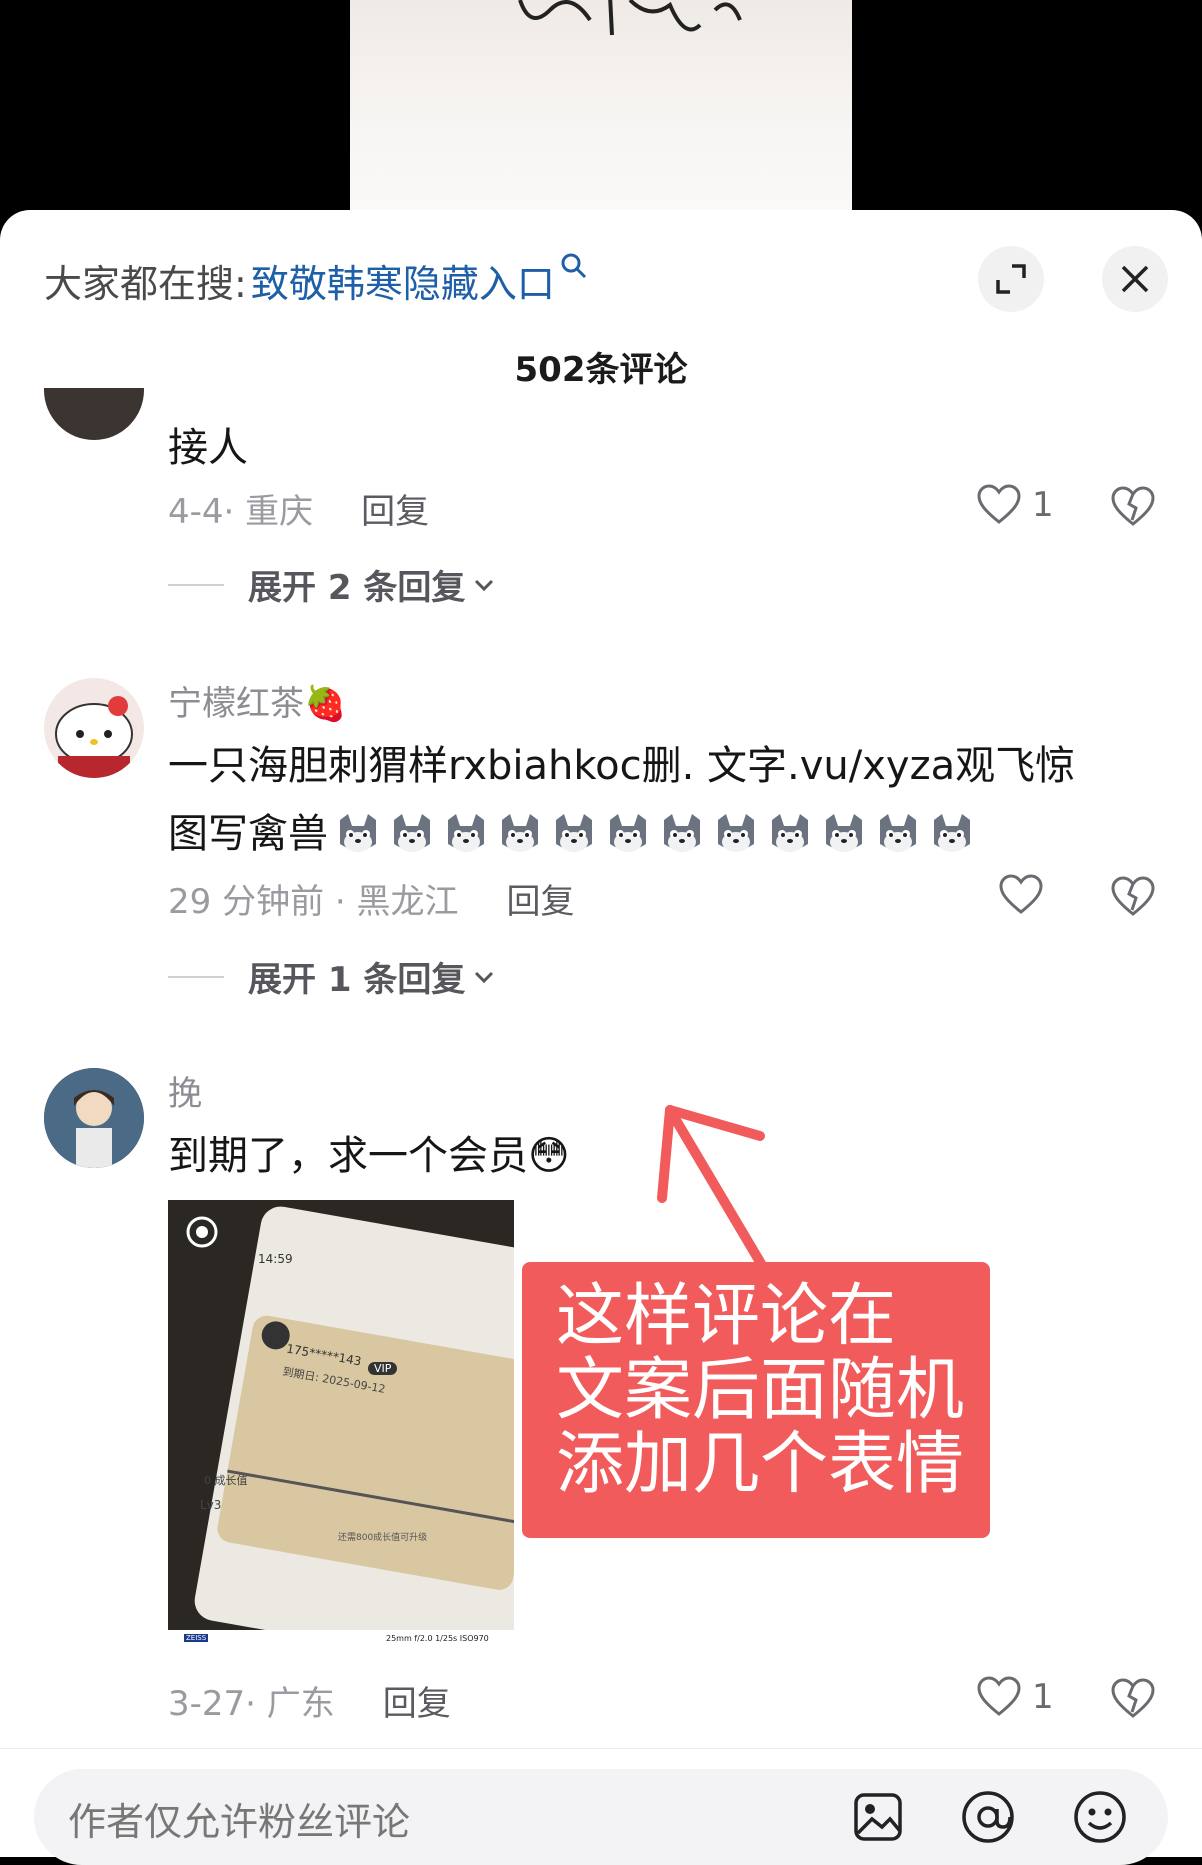 Image resolution: width=1202 pixels, height=1865 pixels. What do you see at coordinates (658, 834) in the screenshot?
I see `husky-emoji-row` at bounding box center [658, 834].